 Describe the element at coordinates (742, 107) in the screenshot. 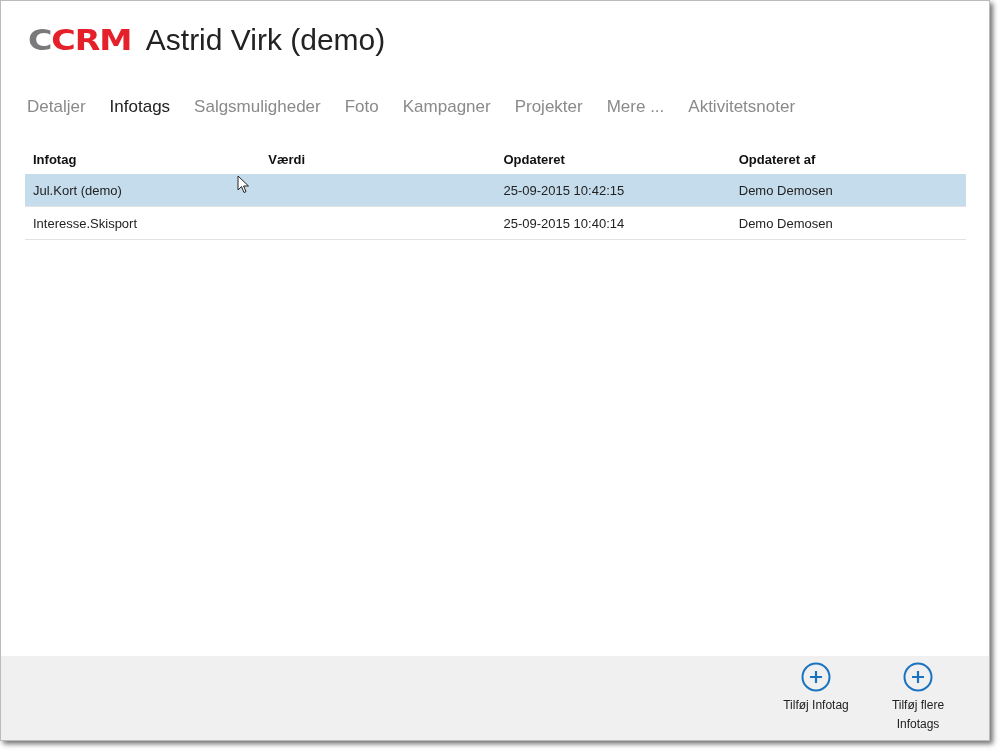

I see `tab: Aktivitetsnoter` at that location.